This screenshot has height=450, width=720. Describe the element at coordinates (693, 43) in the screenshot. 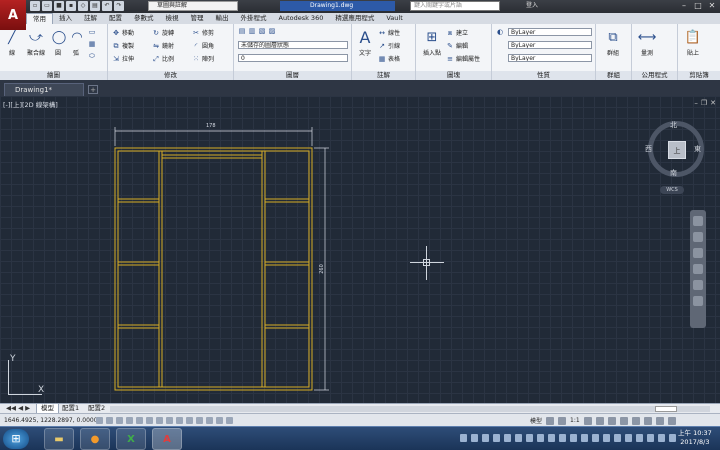

I see `paste-button: 📋 貼上` at that location.